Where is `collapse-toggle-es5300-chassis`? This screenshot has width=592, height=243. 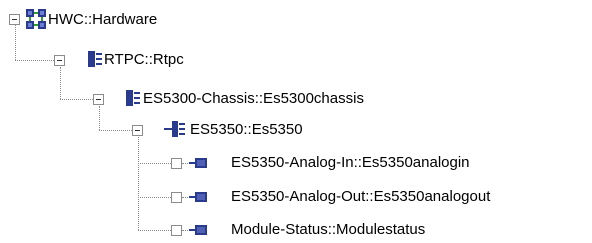 collapse-toggle-es5300-chassis is located at coordinates (98, 99).